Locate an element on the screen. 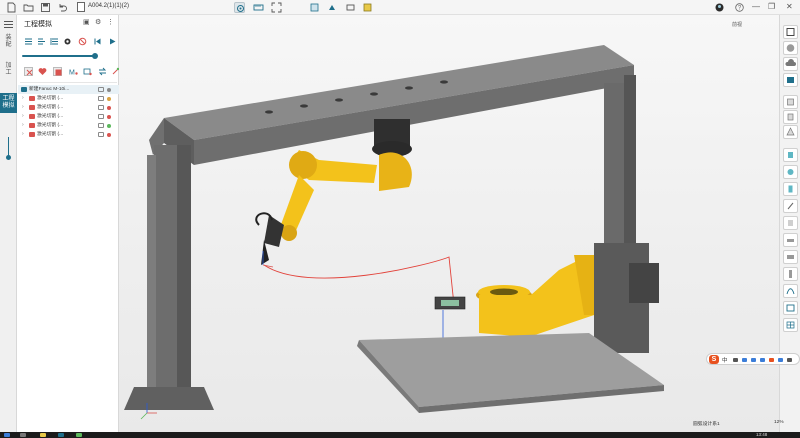  plate-icon is located at coordinates (790, 240).